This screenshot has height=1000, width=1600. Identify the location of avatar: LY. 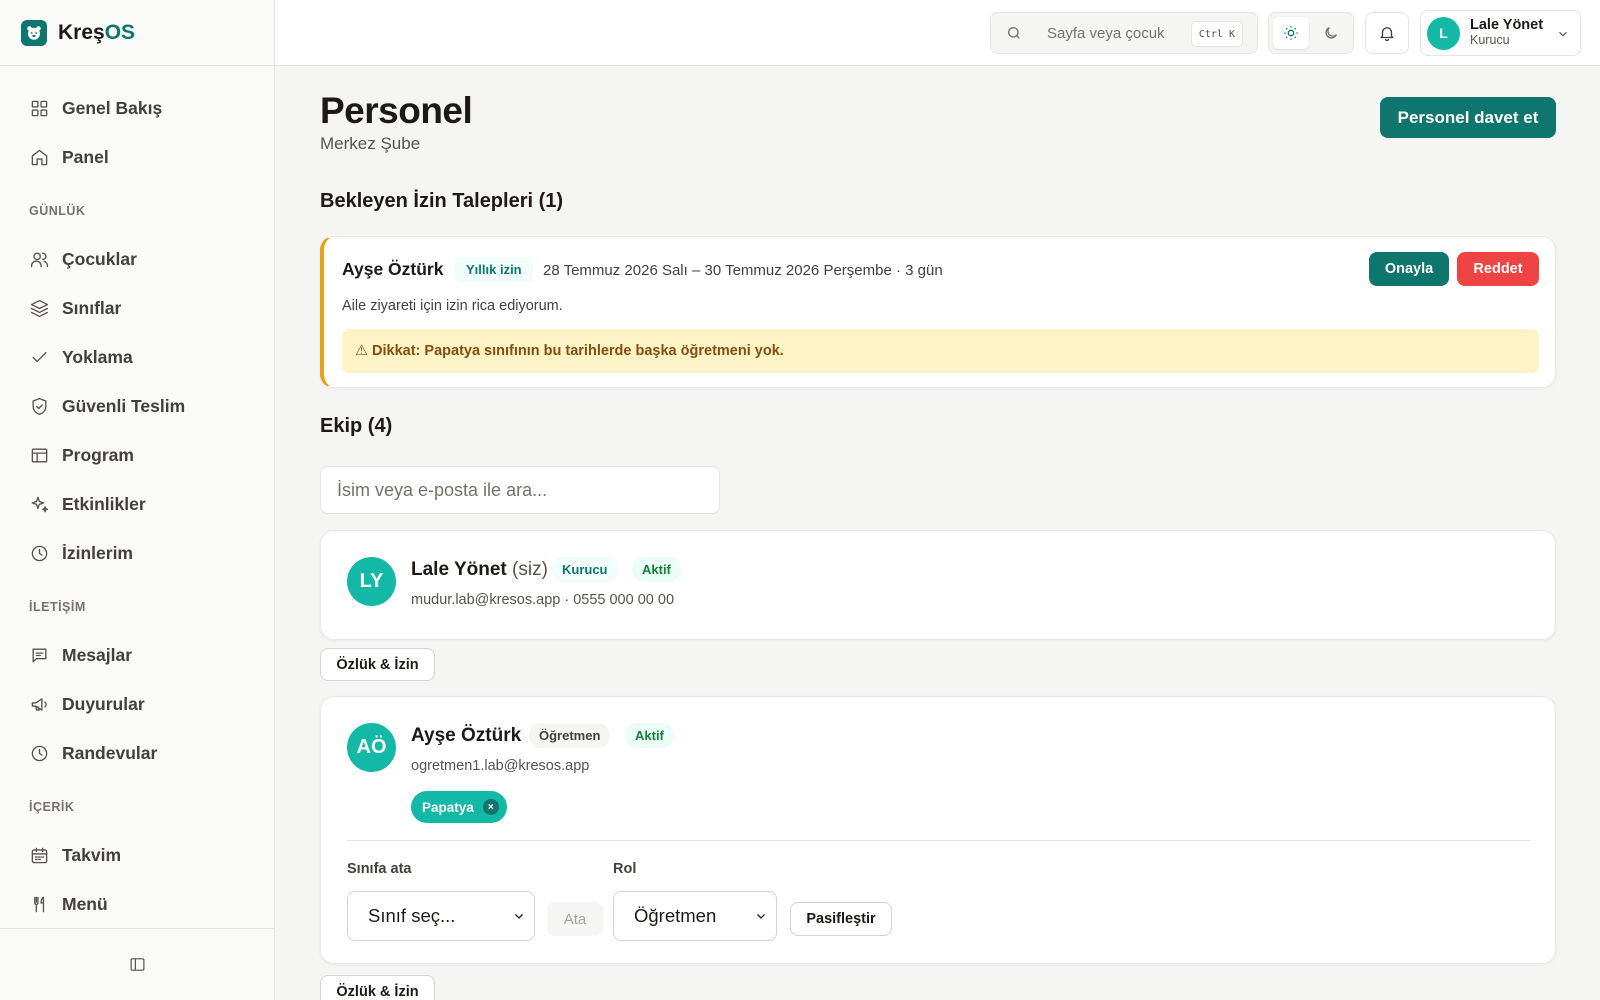
(371, 581).